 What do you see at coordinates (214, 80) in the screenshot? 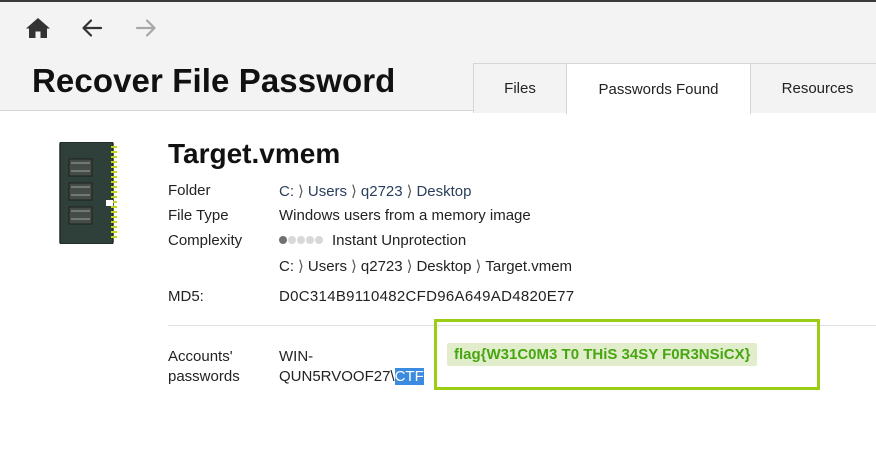
I see `page-title: Recover File Password` at bounding box center [214, 80].